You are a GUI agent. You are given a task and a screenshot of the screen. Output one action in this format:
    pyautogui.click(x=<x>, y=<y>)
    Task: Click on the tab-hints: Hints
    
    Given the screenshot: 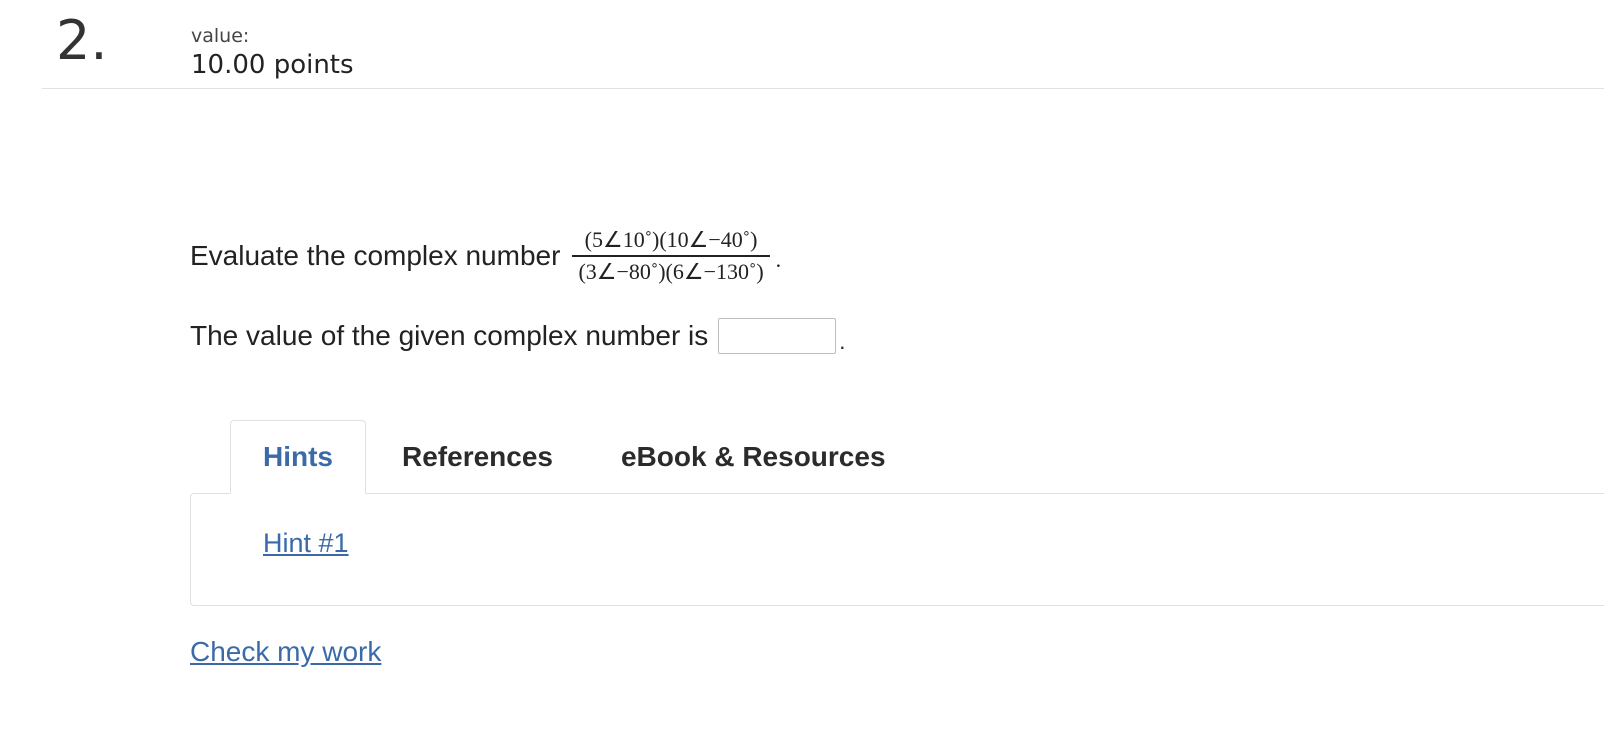 What is the action you would take?
    pyautogui.click(x=298, y=457)
    